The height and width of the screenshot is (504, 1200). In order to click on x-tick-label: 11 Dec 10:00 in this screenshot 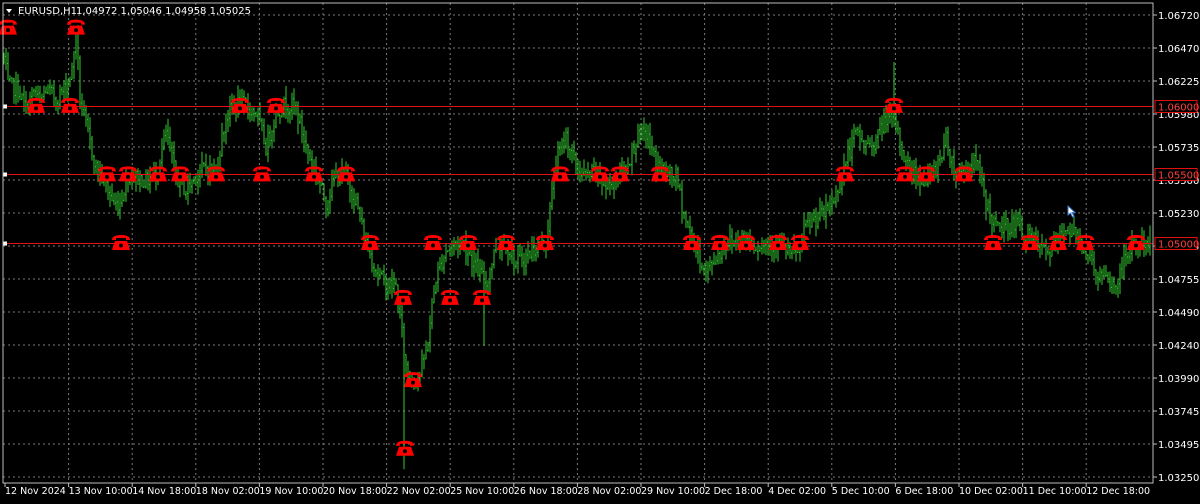, I will do `click(1055, 491)`.